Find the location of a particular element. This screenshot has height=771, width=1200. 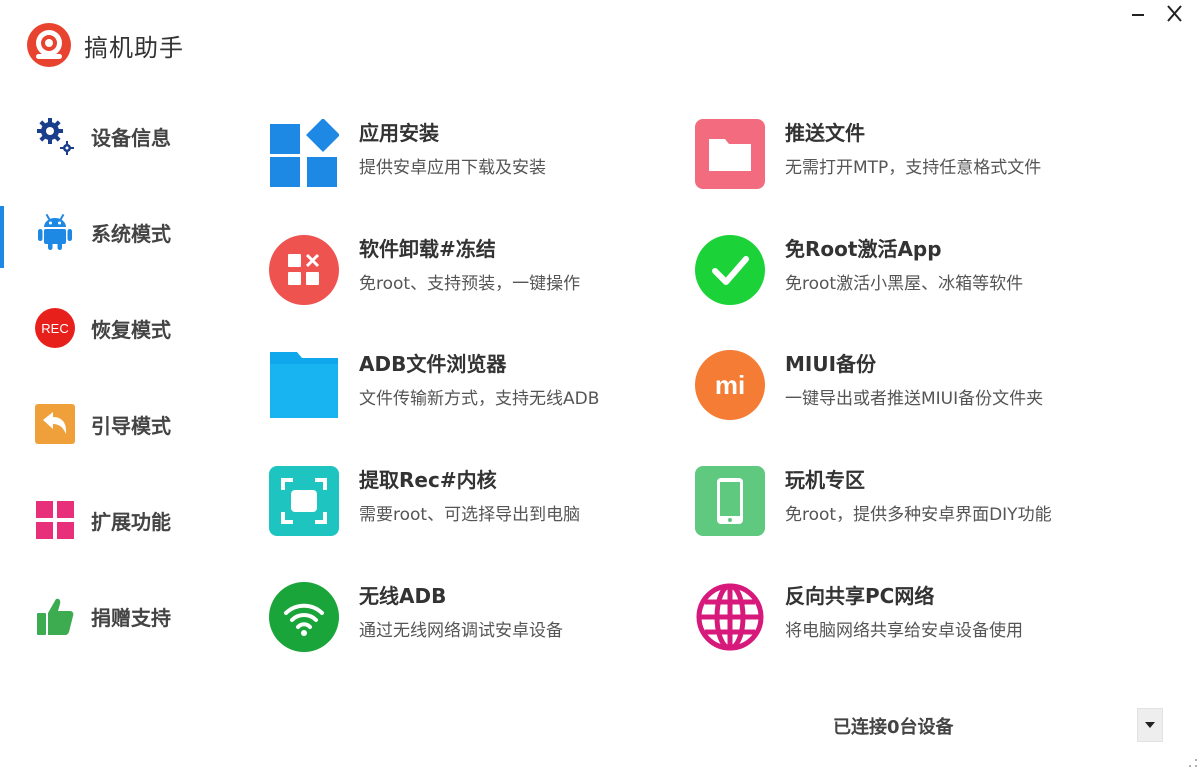

globe-icon is located at coordinates (730, 617).